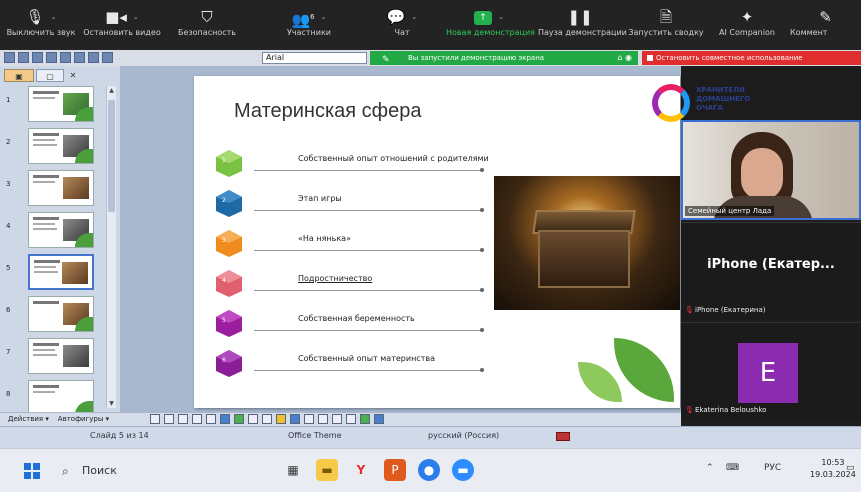  Describe the element at coordinates (225, 419) in the screenshot. I see `wordart-icon` at that location.